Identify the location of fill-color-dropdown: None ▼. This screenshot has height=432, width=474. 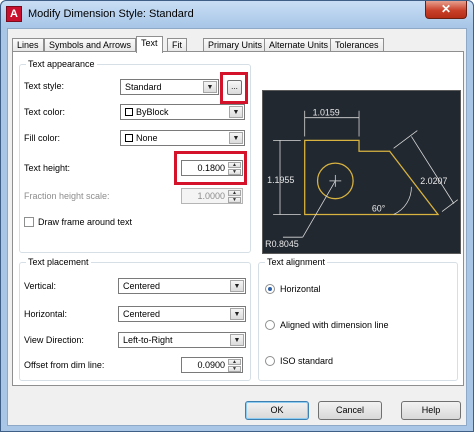
(182, 138).